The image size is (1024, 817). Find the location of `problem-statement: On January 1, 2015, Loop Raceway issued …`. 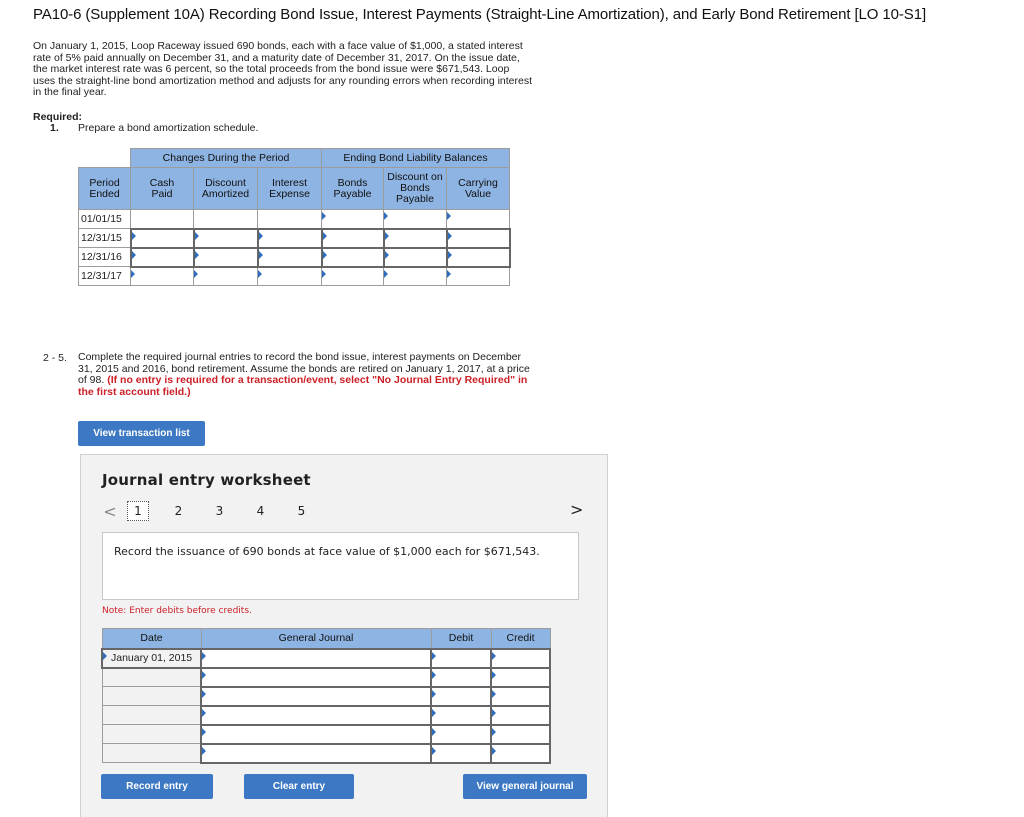

problem-statement: On January 1, 2015, Loop Raceway issued … is located at coordinates (283, 69).